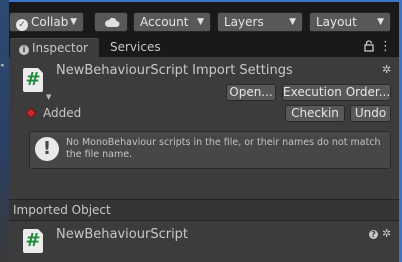 This screenshot has width=402, height=262. What do you see at coordinates (122, 234) in the screenshot?
I see `imported-object-name: NewBehaviourScript` at bounding box center [122, 234].